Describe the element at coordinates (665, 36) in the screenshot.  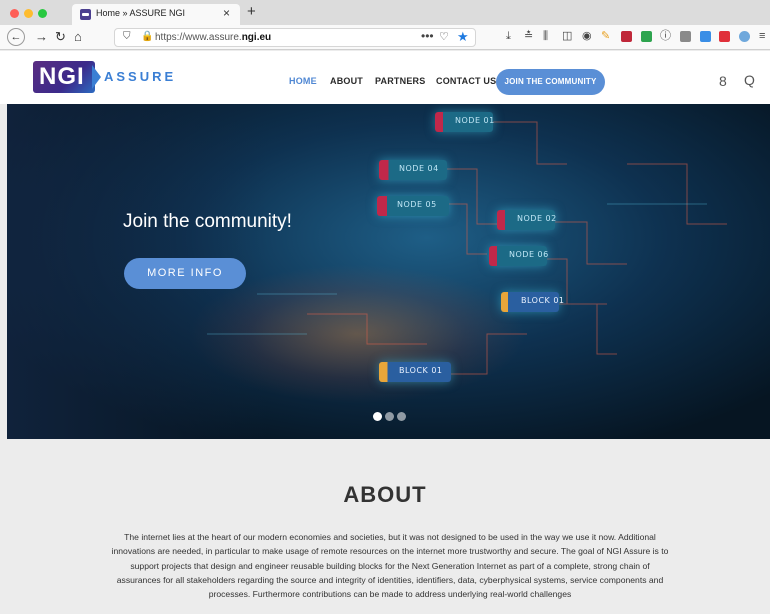
I see `extension-info-icon: ⓘ` at that location.